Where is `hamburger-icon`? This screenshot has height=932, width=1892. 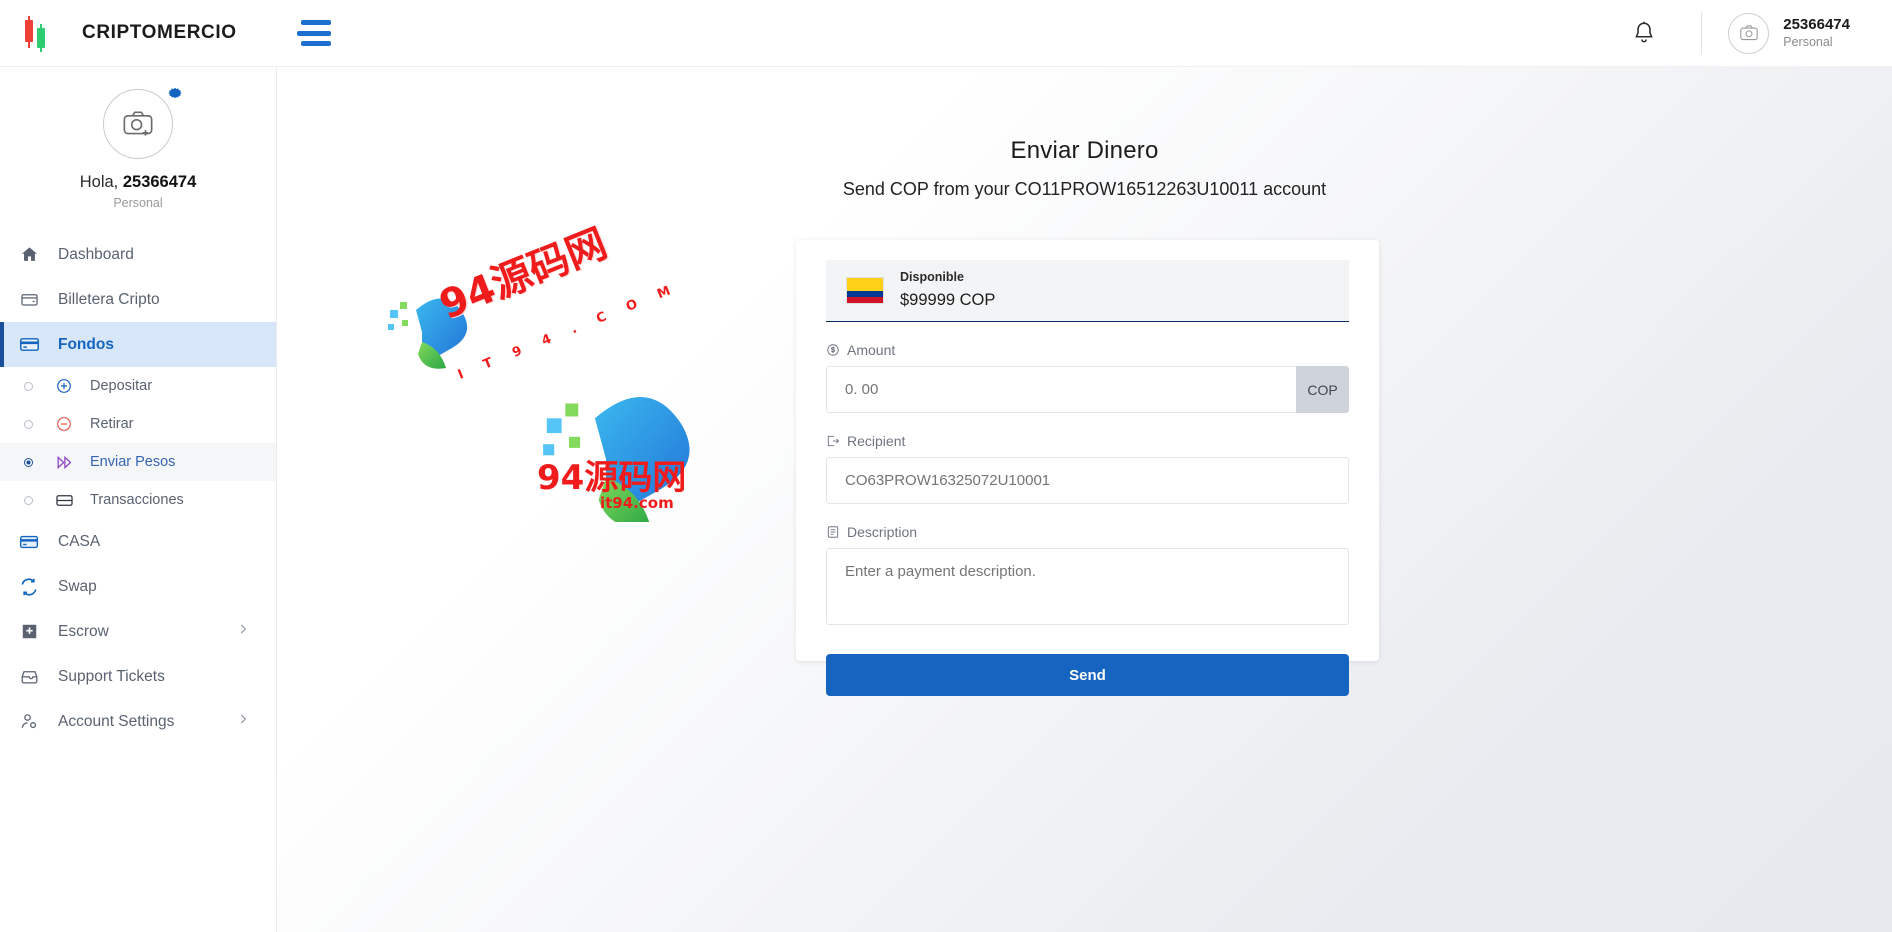
hamburger-icon is located at coordinates (313, 33).